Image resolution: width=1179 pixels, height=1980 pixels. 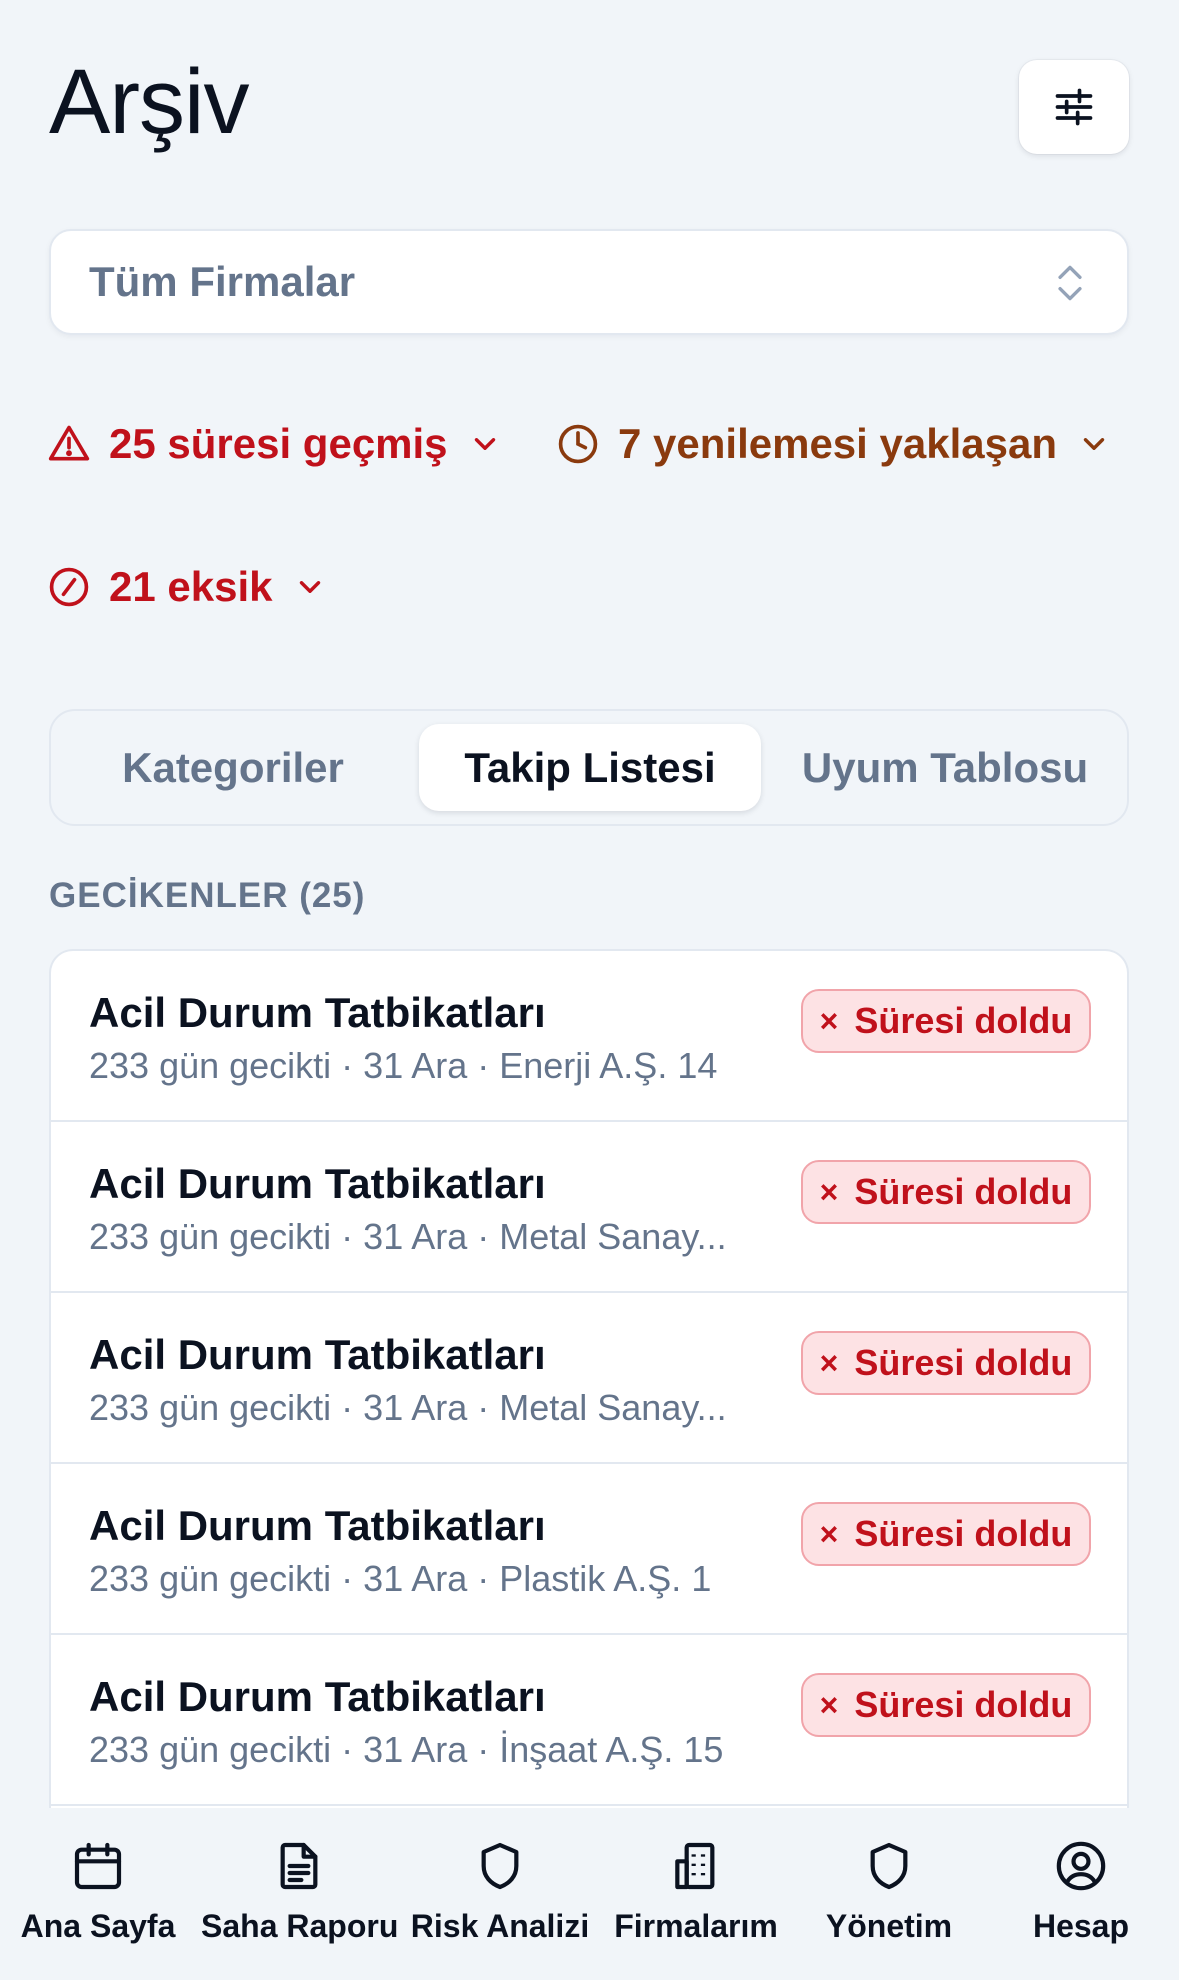 I want to click on nav-account: Hesap, so click(x=1081, y=1891).